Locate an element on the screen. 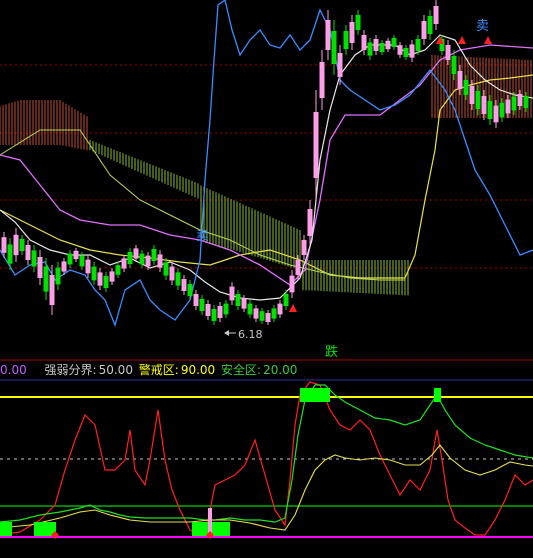  indicator-legend: 0.00 强弱分界: 50.00 警戒区: 90.00 安全区: 20.00 is located at coordinates (266, 370).